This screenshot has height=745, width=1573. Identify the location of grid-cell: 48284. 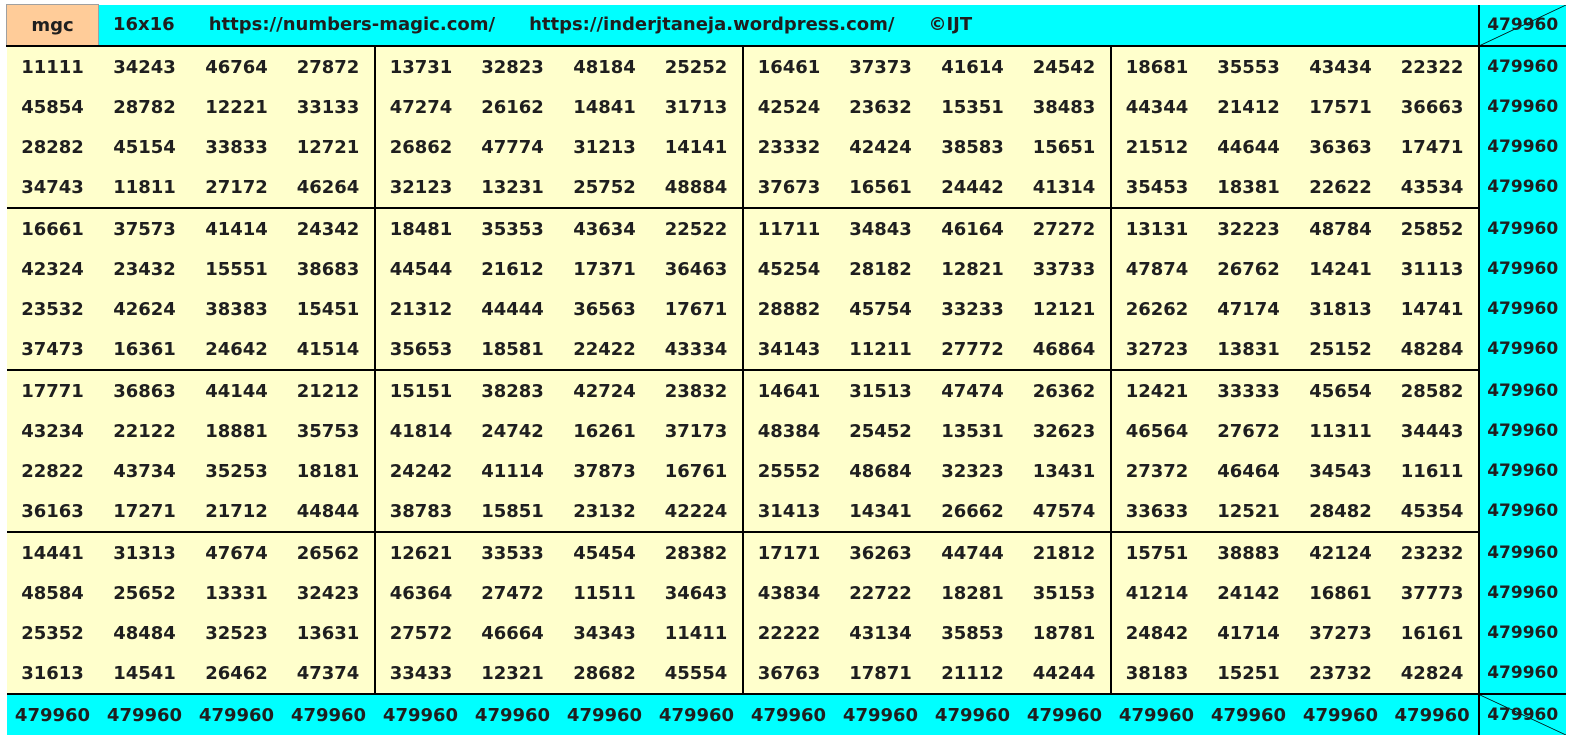
(1432, 349).